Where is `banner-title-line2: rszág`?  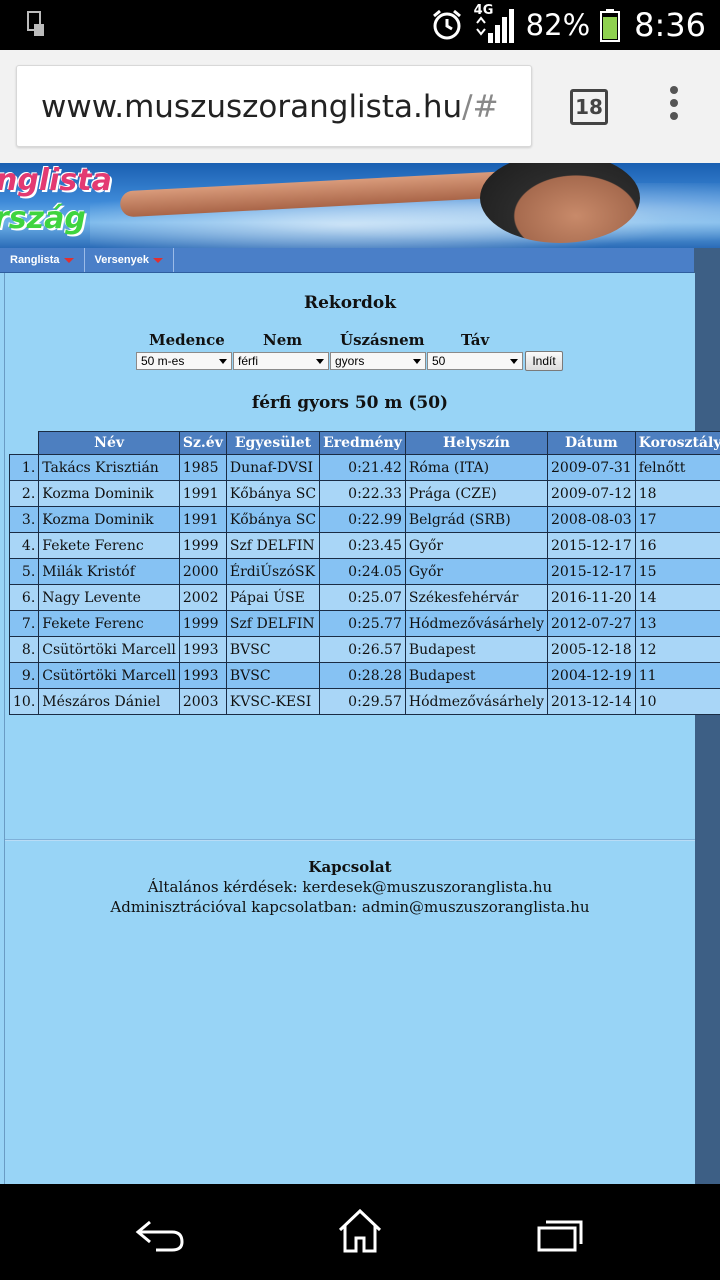
banner-title-line2: rszág is located at coordinates (43, 218).